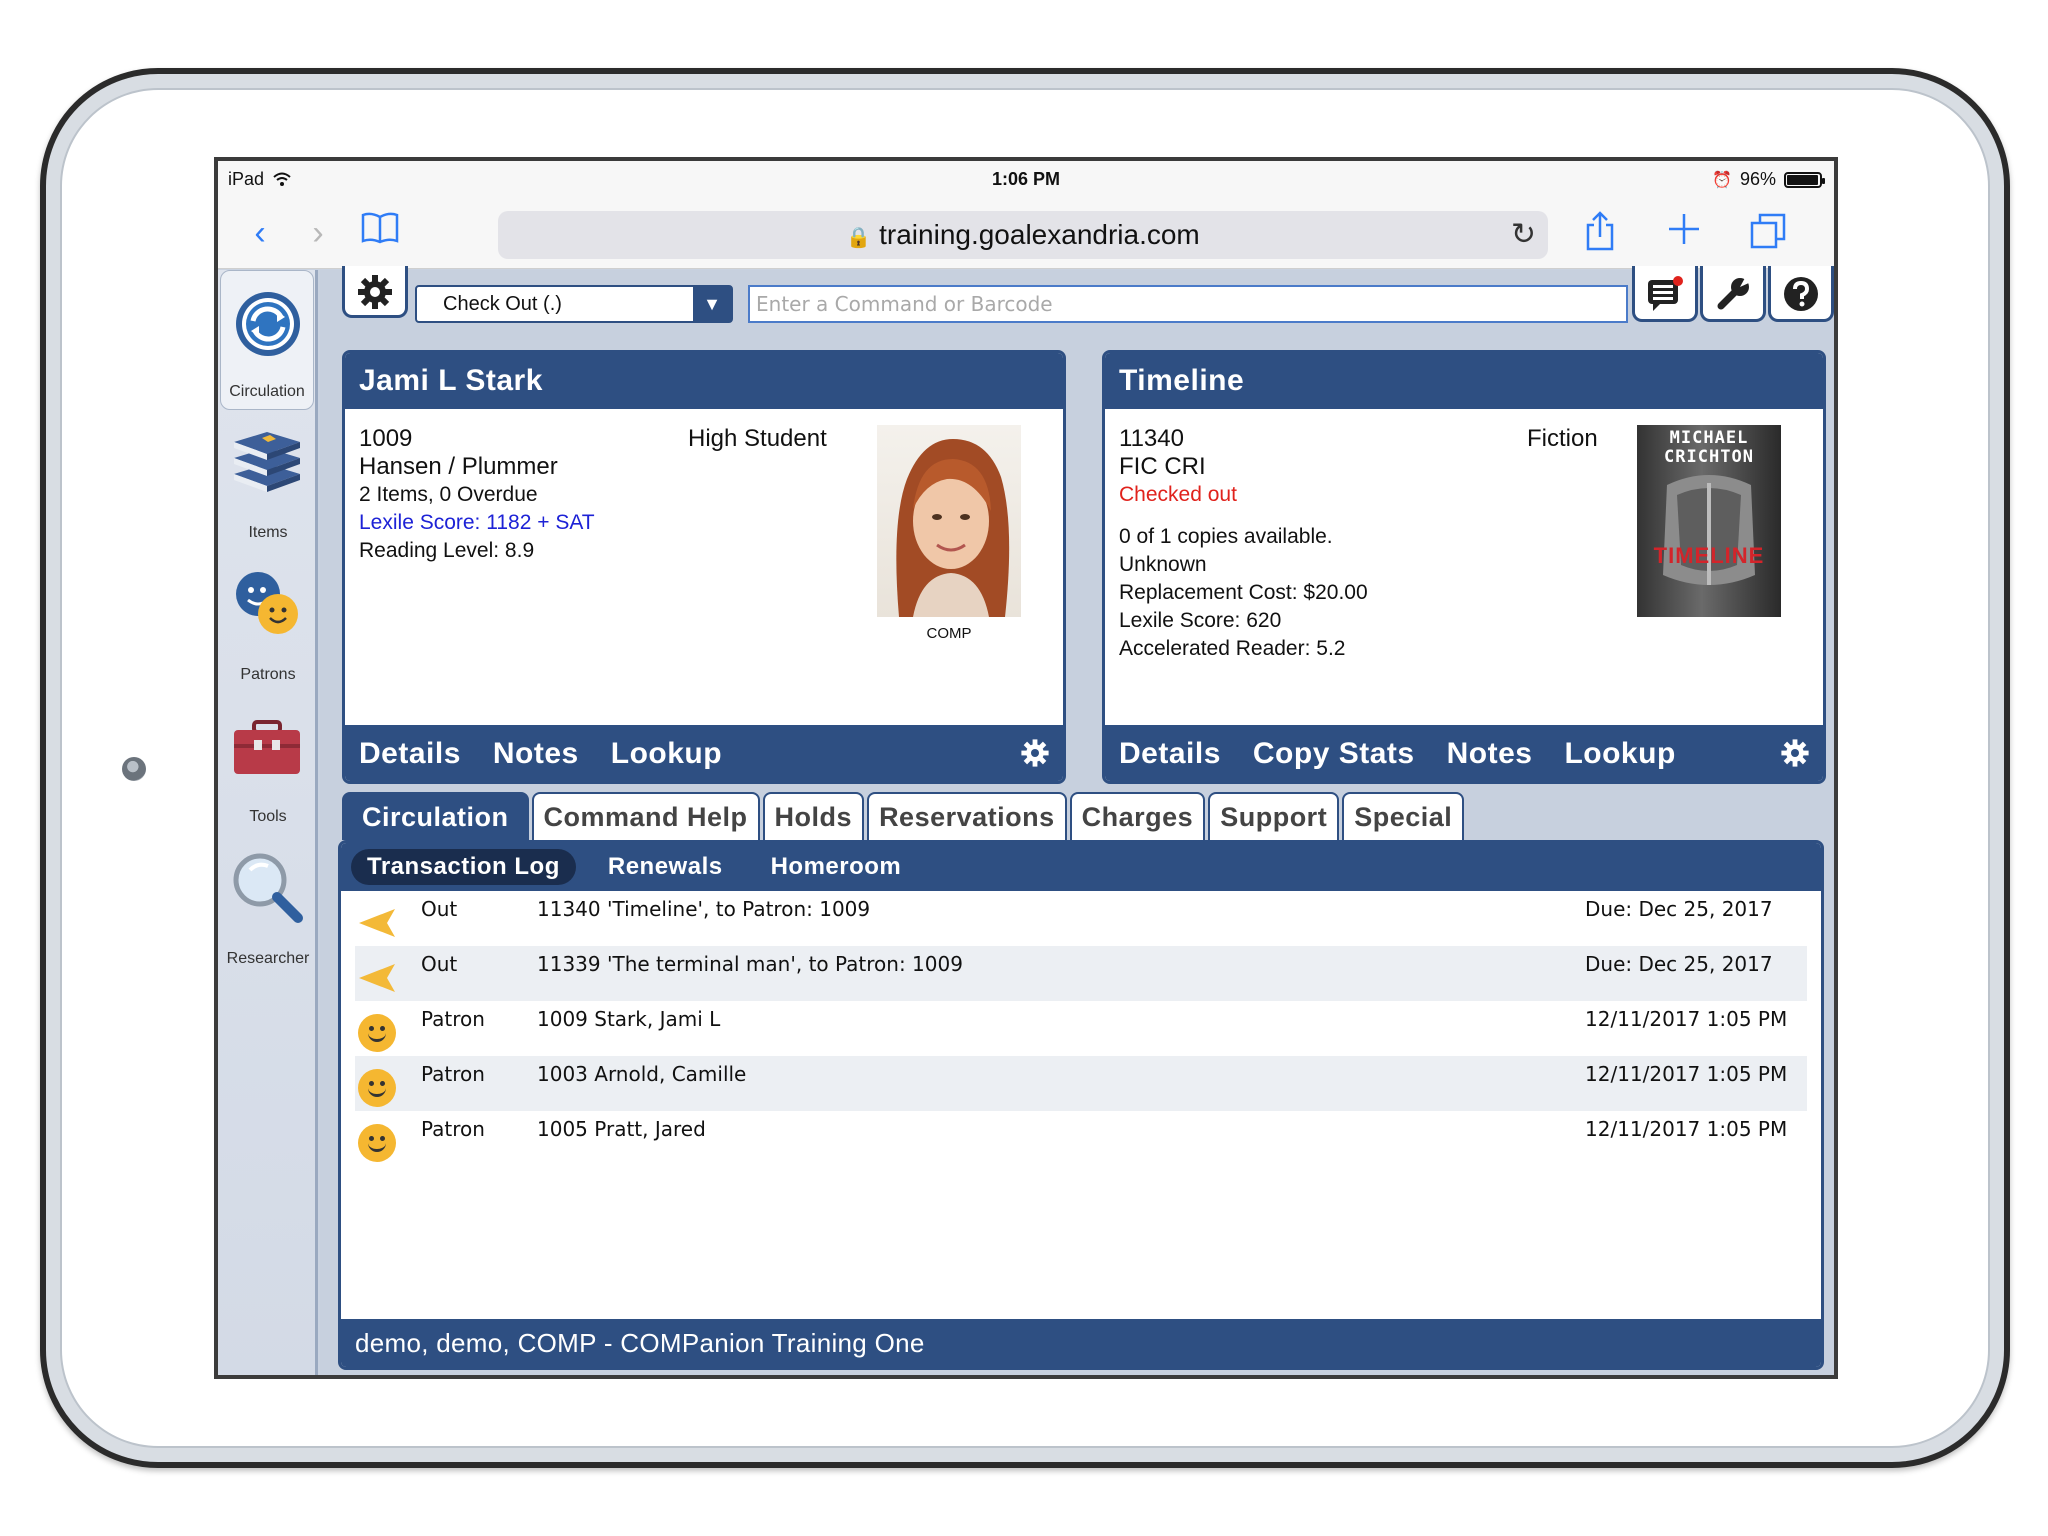 The width and height of the screenshot is (2048, 1536). What do you see at coordinates (665, 867) in the screenshot?
I see `subtab-renewals: Renewals` at bounding box center [665, 867].